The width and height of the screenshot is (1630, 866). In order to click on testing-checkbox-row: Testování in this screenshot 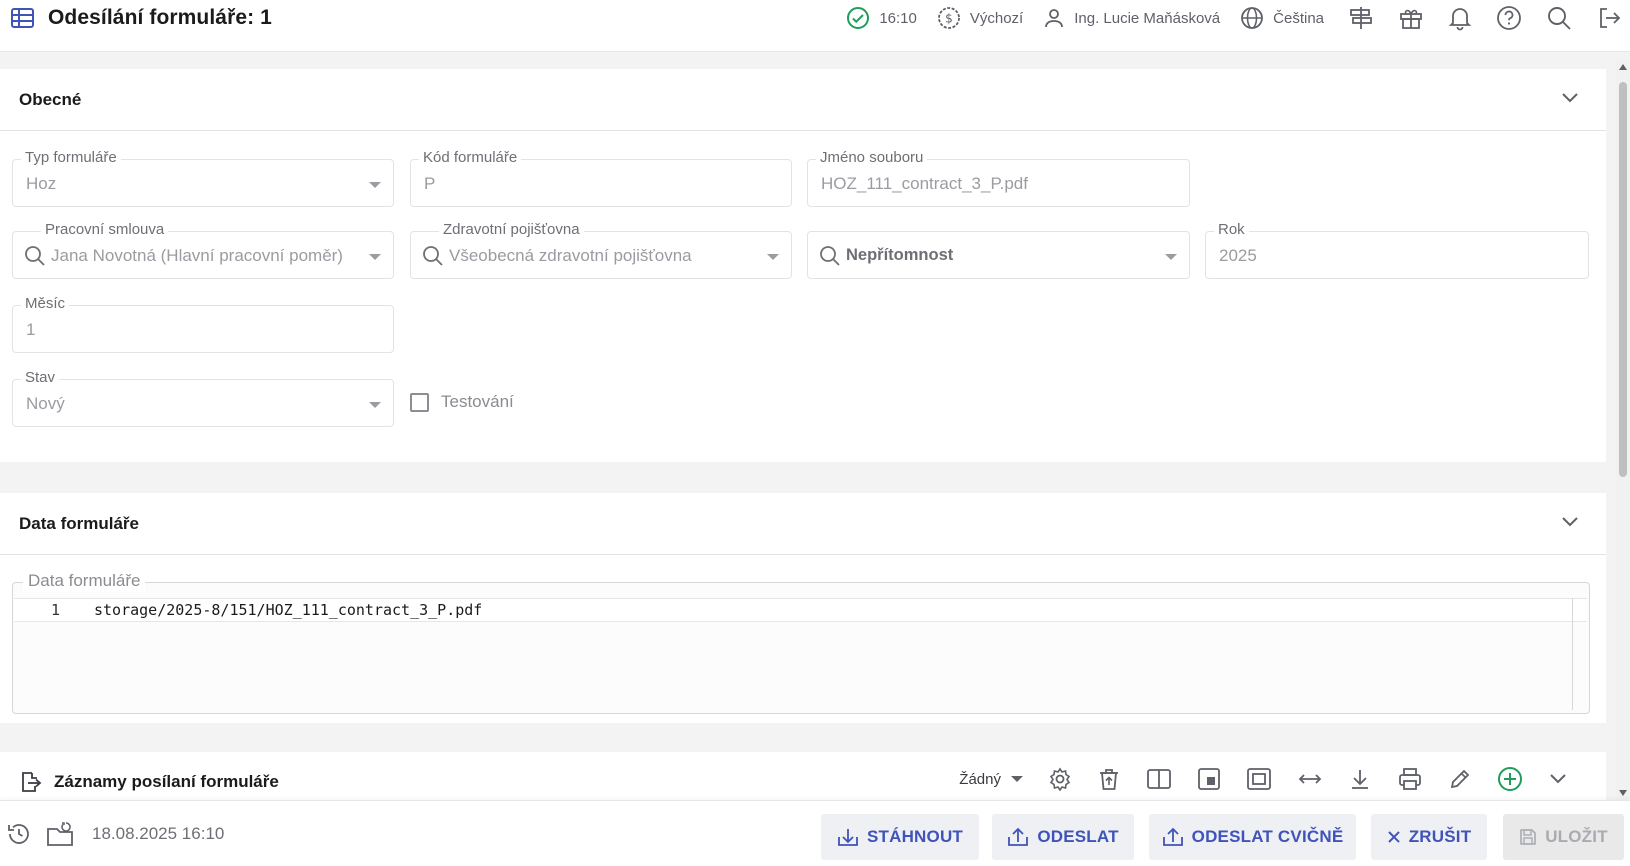, I will do `click(462, 402)`.